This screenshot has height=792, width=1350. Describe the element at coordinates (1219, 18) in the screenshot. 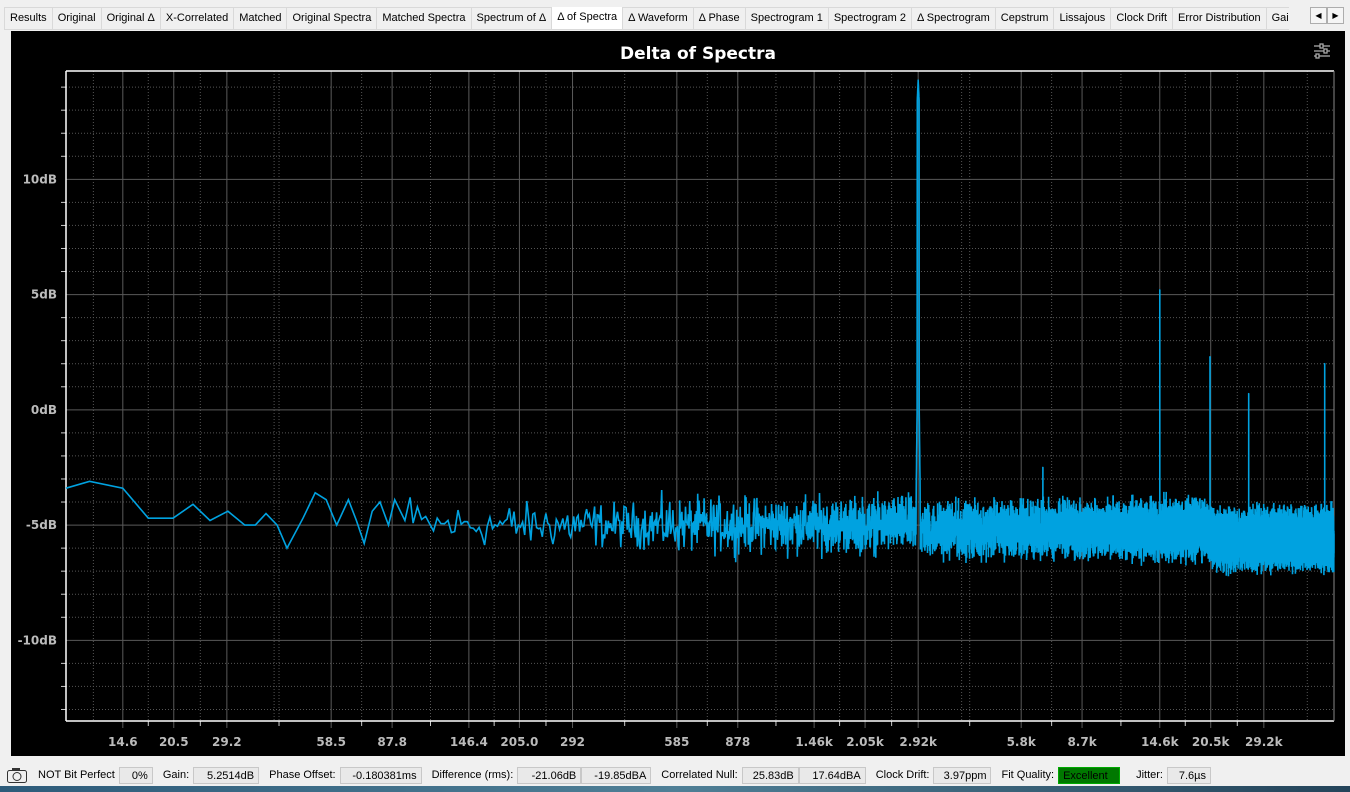

I see `tab-17: Error Distribution` at that location.